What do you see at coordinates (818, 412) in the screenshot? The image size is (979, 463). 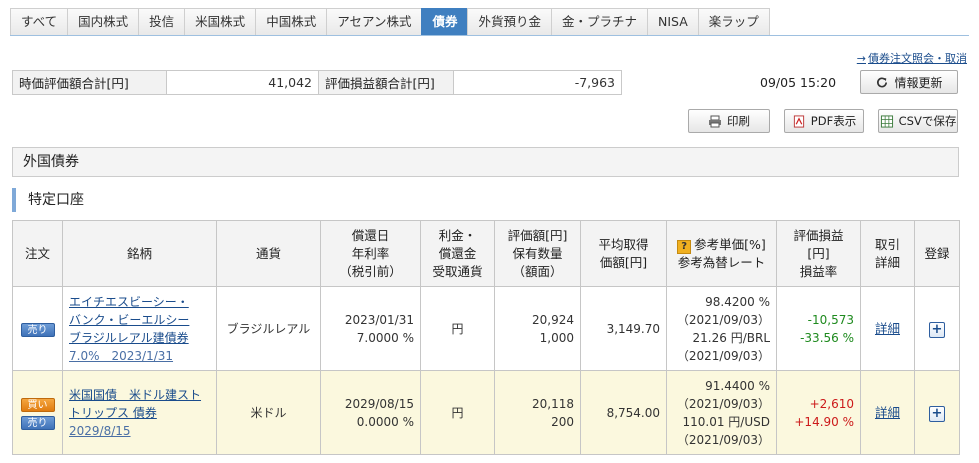 I see `pnl-cell: +2,610 +14.90 %` at bounding box center [818, 412].